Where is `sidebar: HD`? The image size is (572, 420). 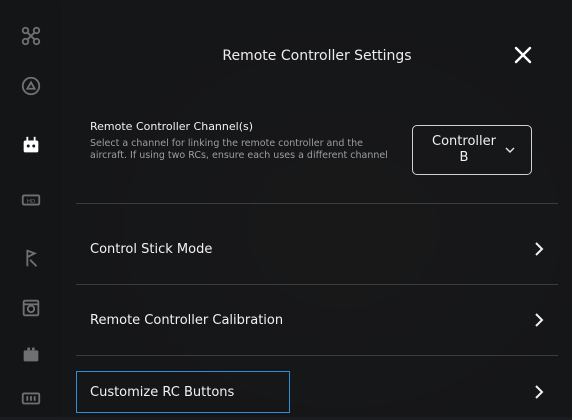
sidebar: HD is located at coordinates (31, 208).